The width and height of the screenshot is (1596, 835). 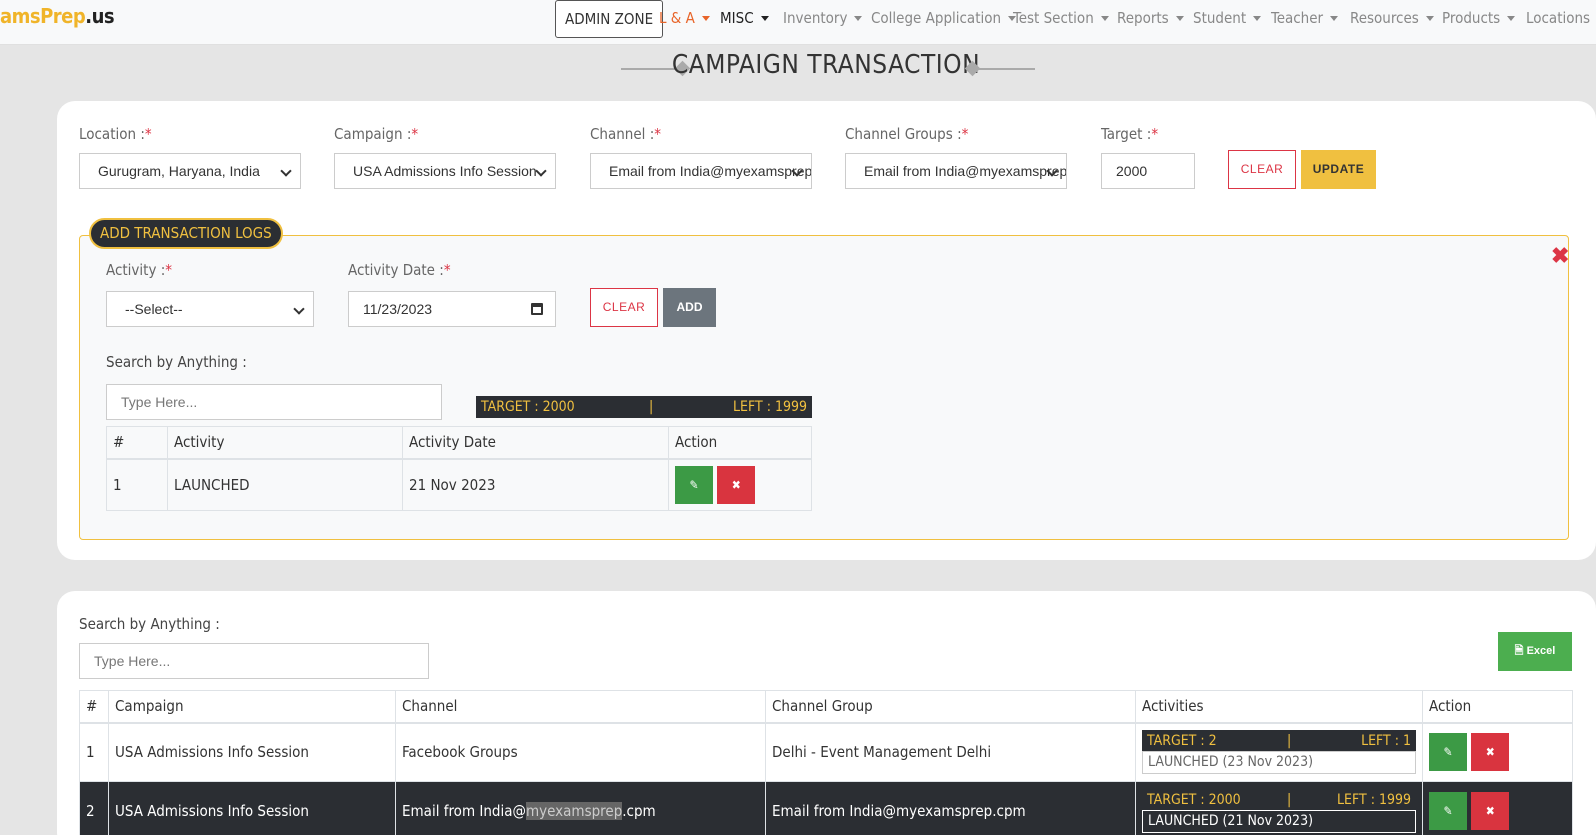 I want to click on nav-item-locations: Locations, so click(x=1561, y=18).